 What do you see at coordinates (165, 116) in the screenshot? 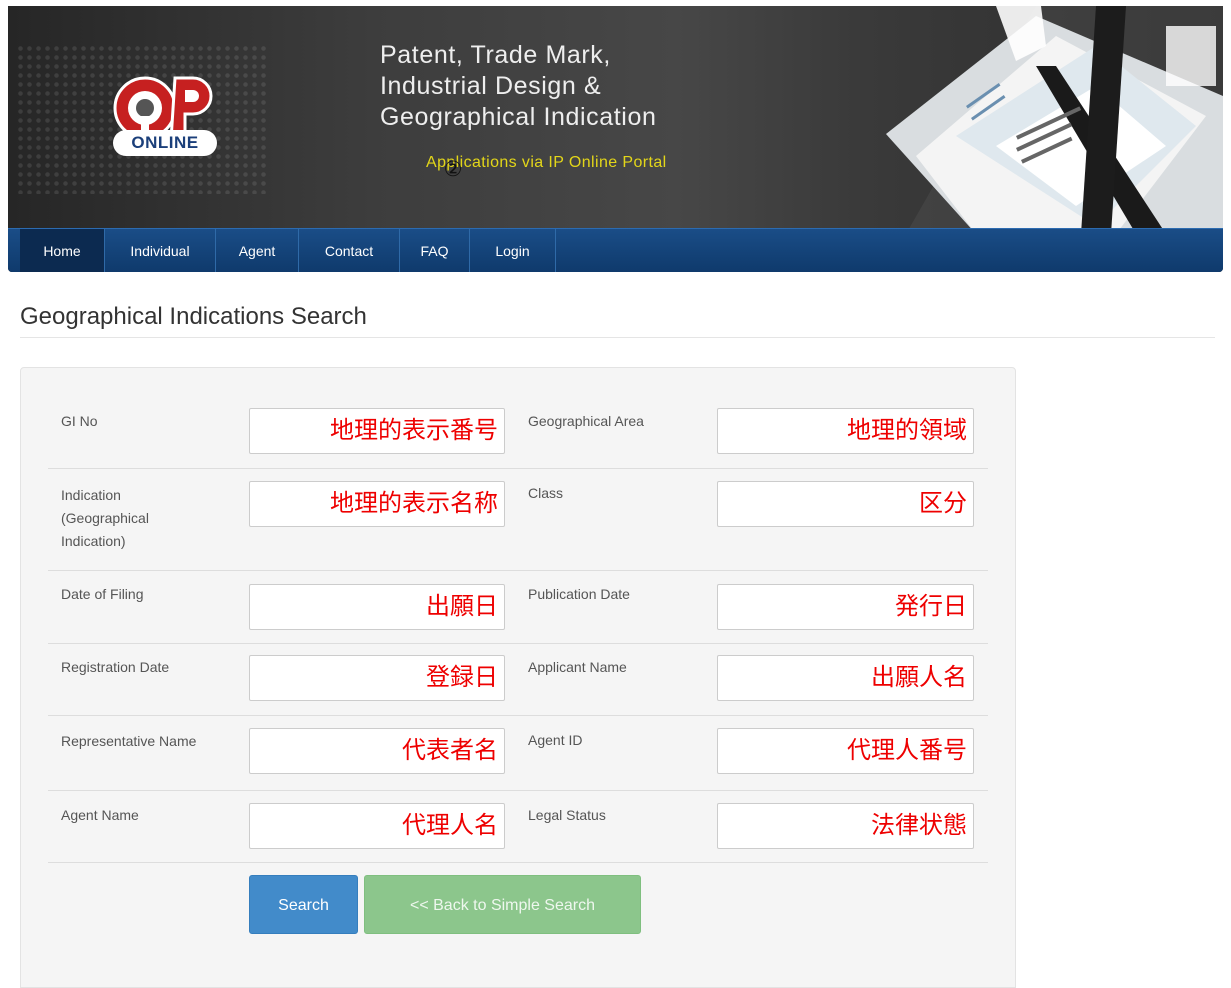
I see `logo-graphic` at bounding box center [165, 116].